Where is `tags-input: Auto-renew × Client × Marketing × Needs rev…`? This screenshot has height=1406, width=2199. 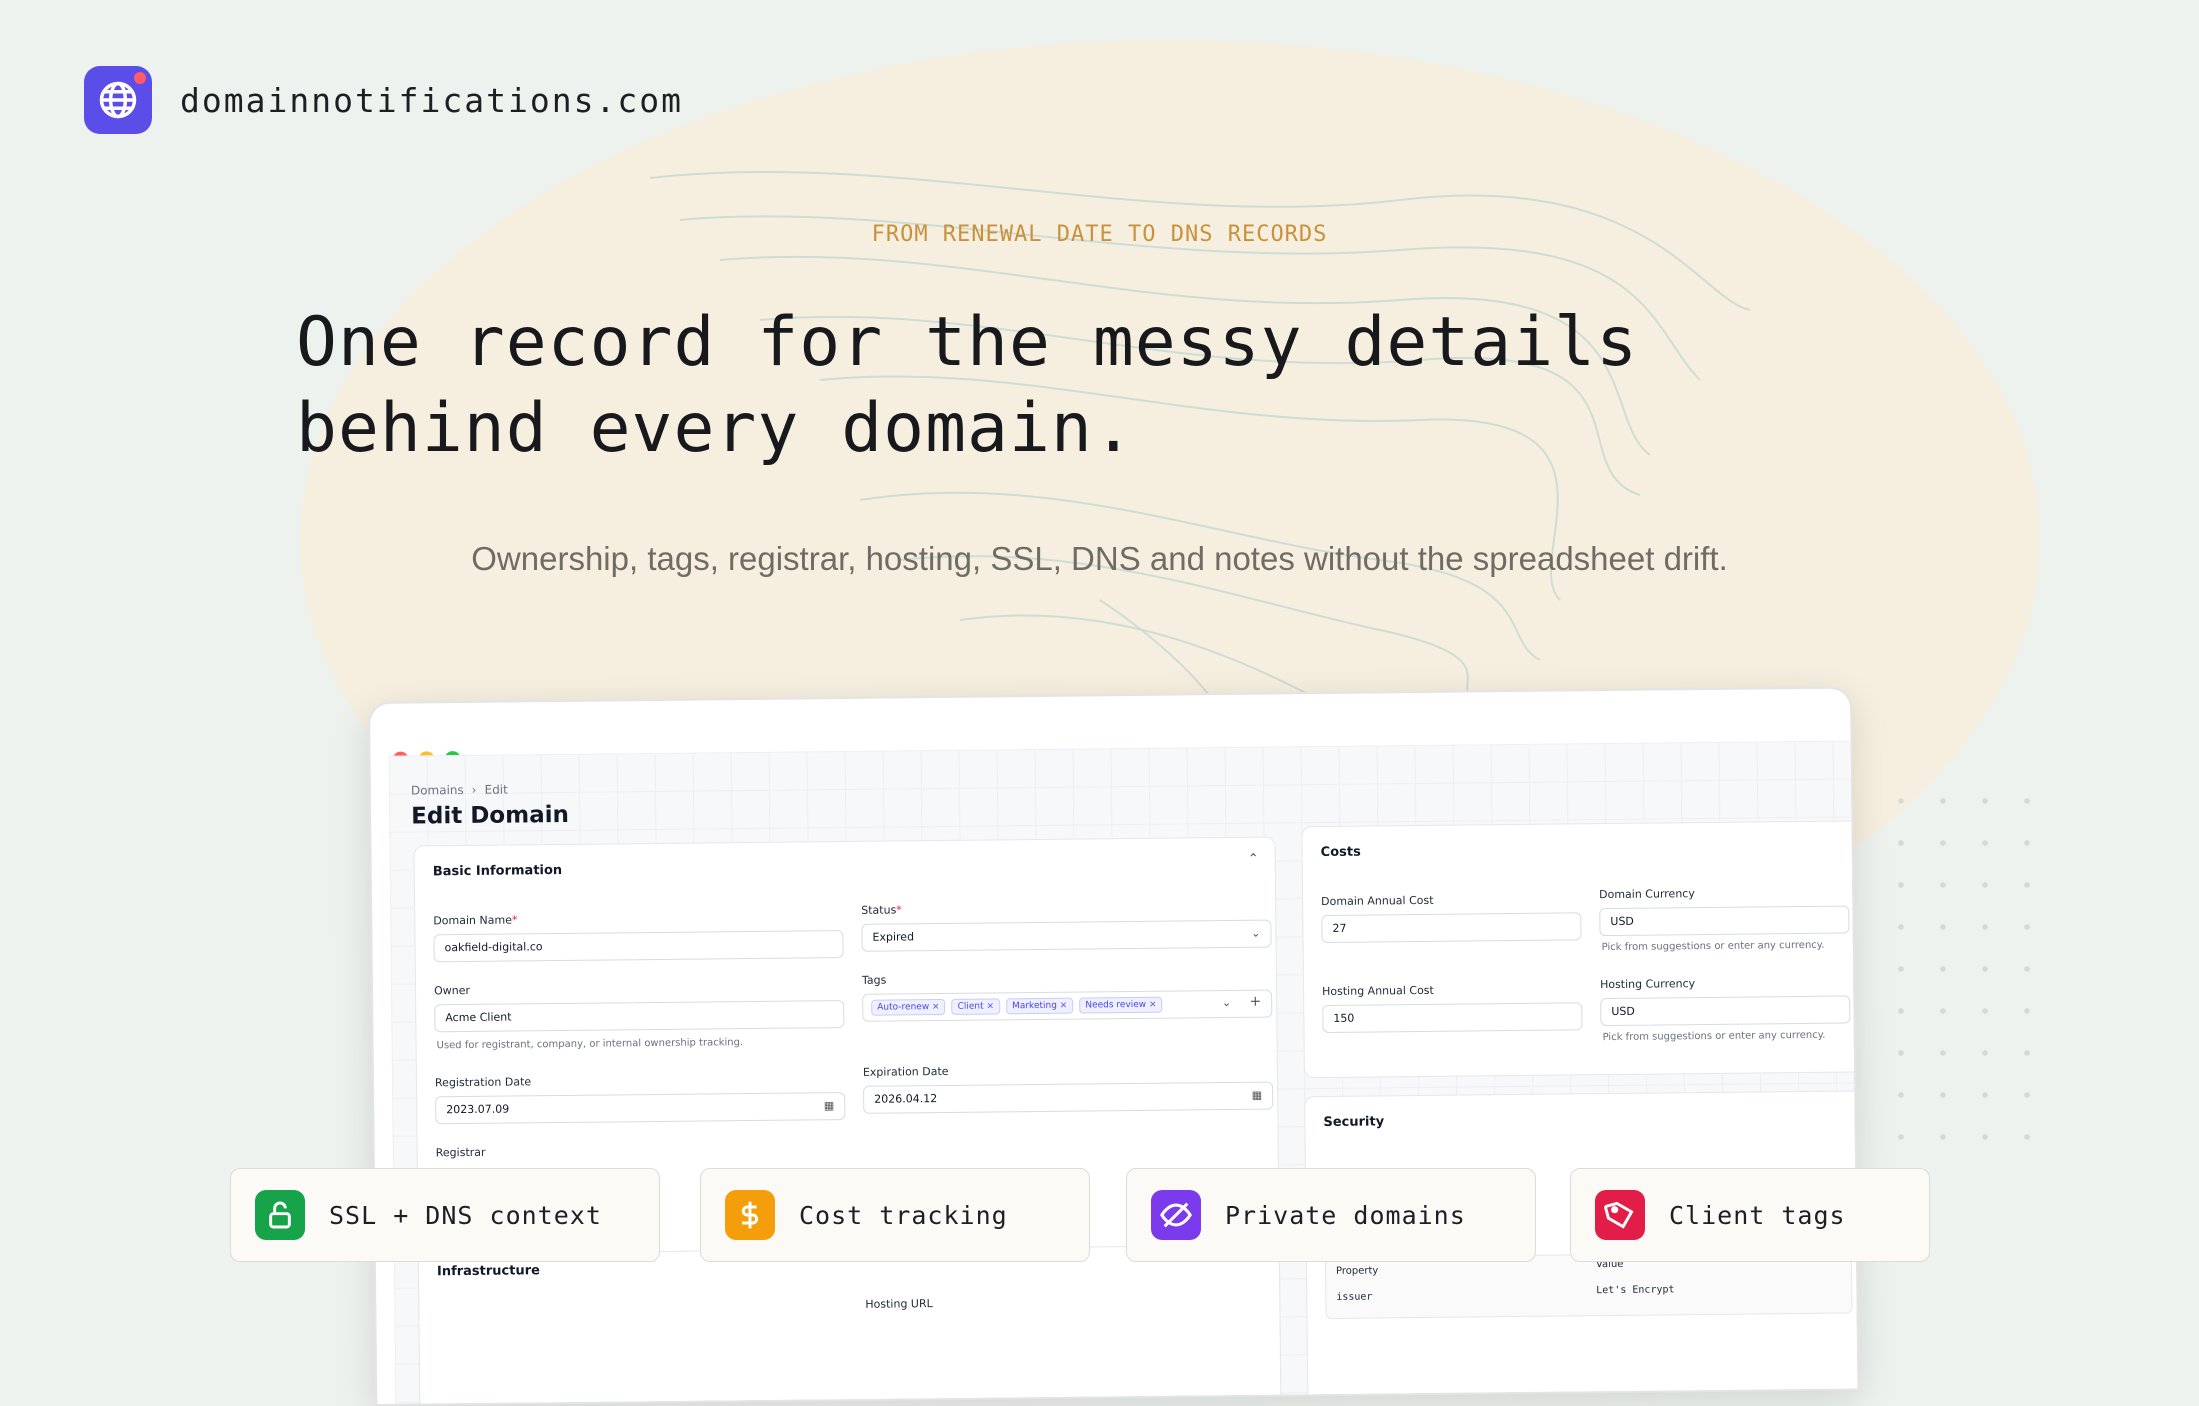 tags-input: Auto-renew × Client × Marketing × Needs rev… is located at coordinates (1067, 1005).